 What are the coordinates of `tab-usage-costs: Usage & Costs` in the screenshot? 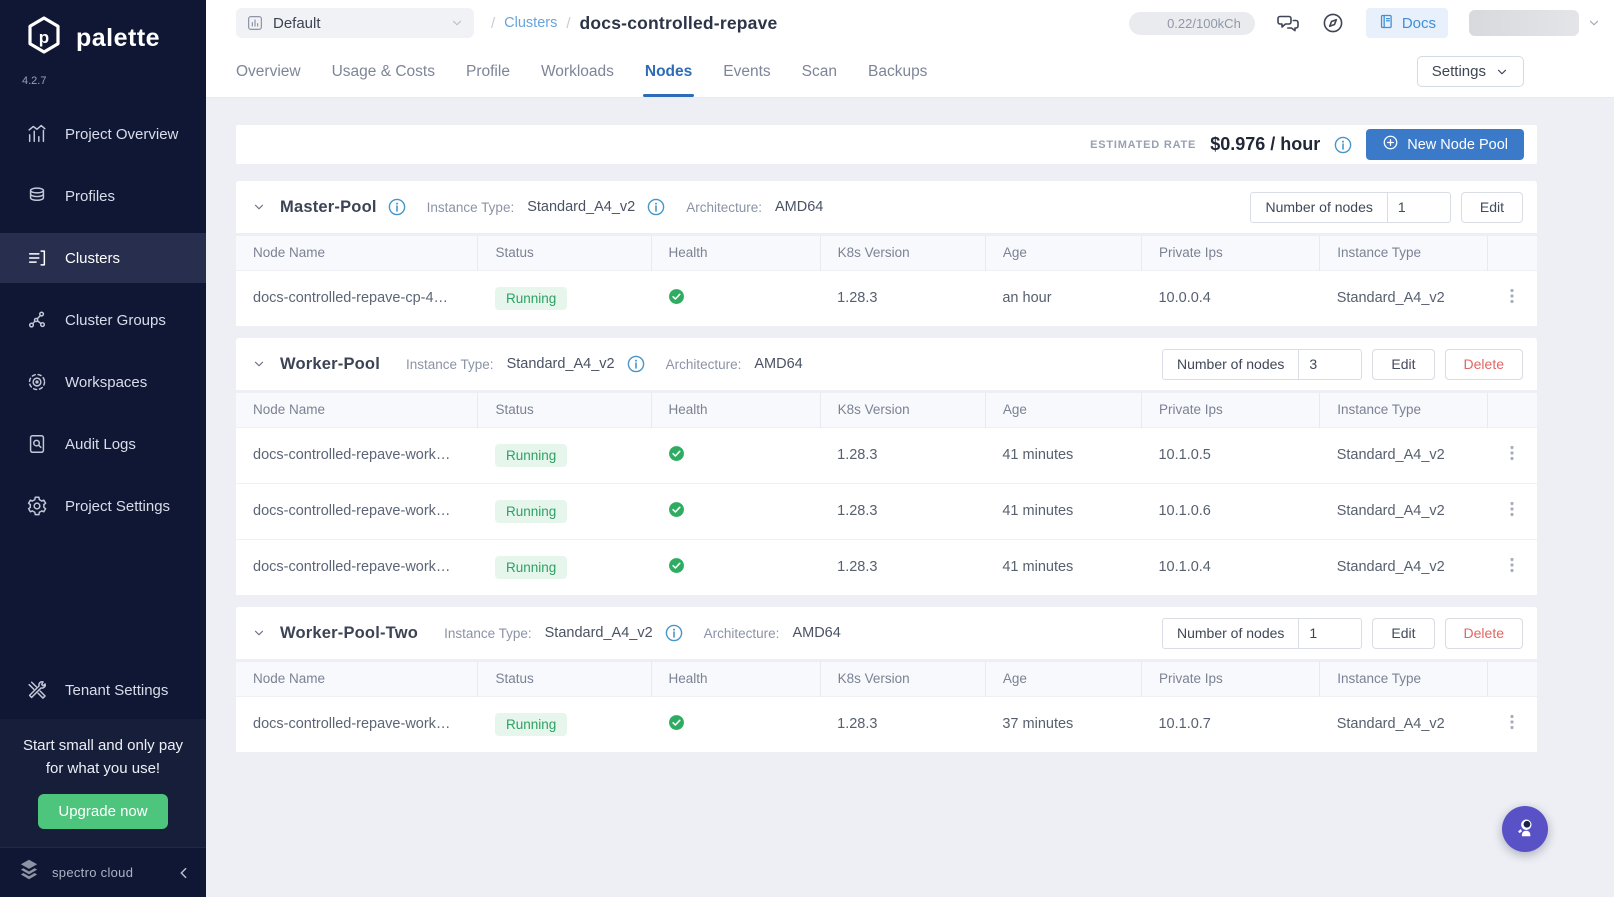 It's located at (383, 71).